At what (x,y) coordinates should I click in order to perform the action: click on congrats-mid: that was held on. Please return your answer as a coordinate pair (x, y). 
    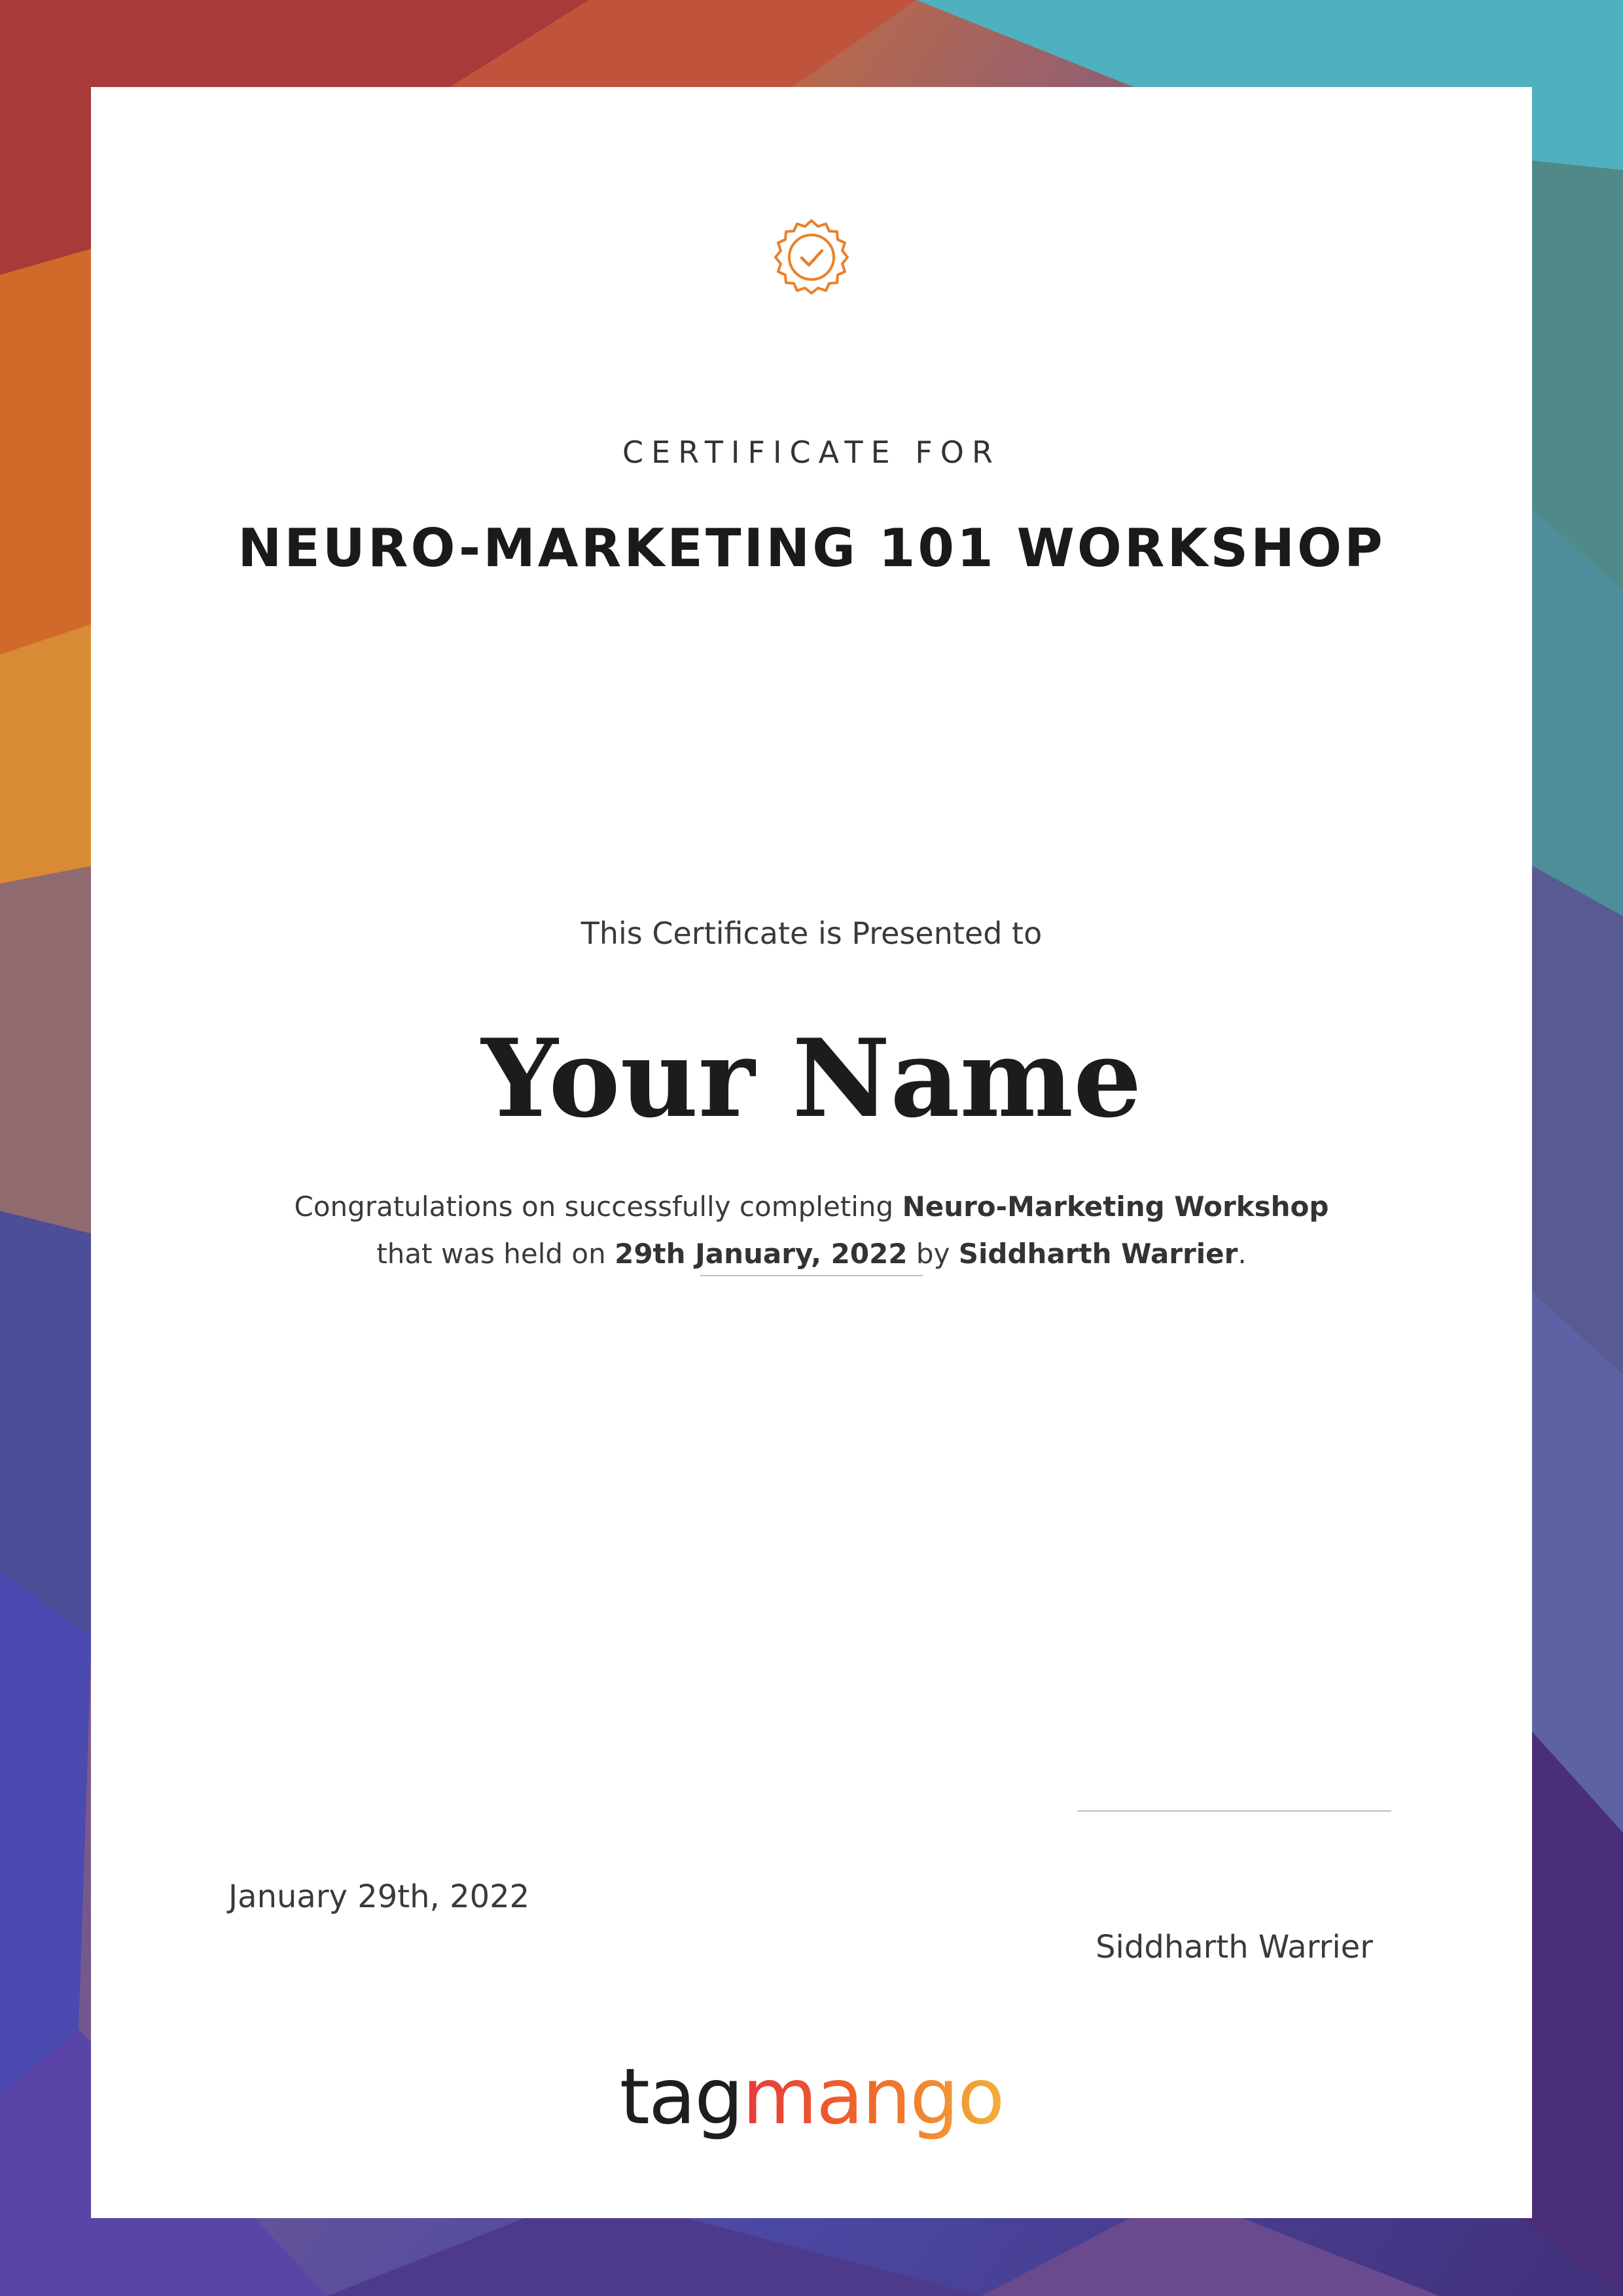
    Looking at the image, I should click on (495, 1254).